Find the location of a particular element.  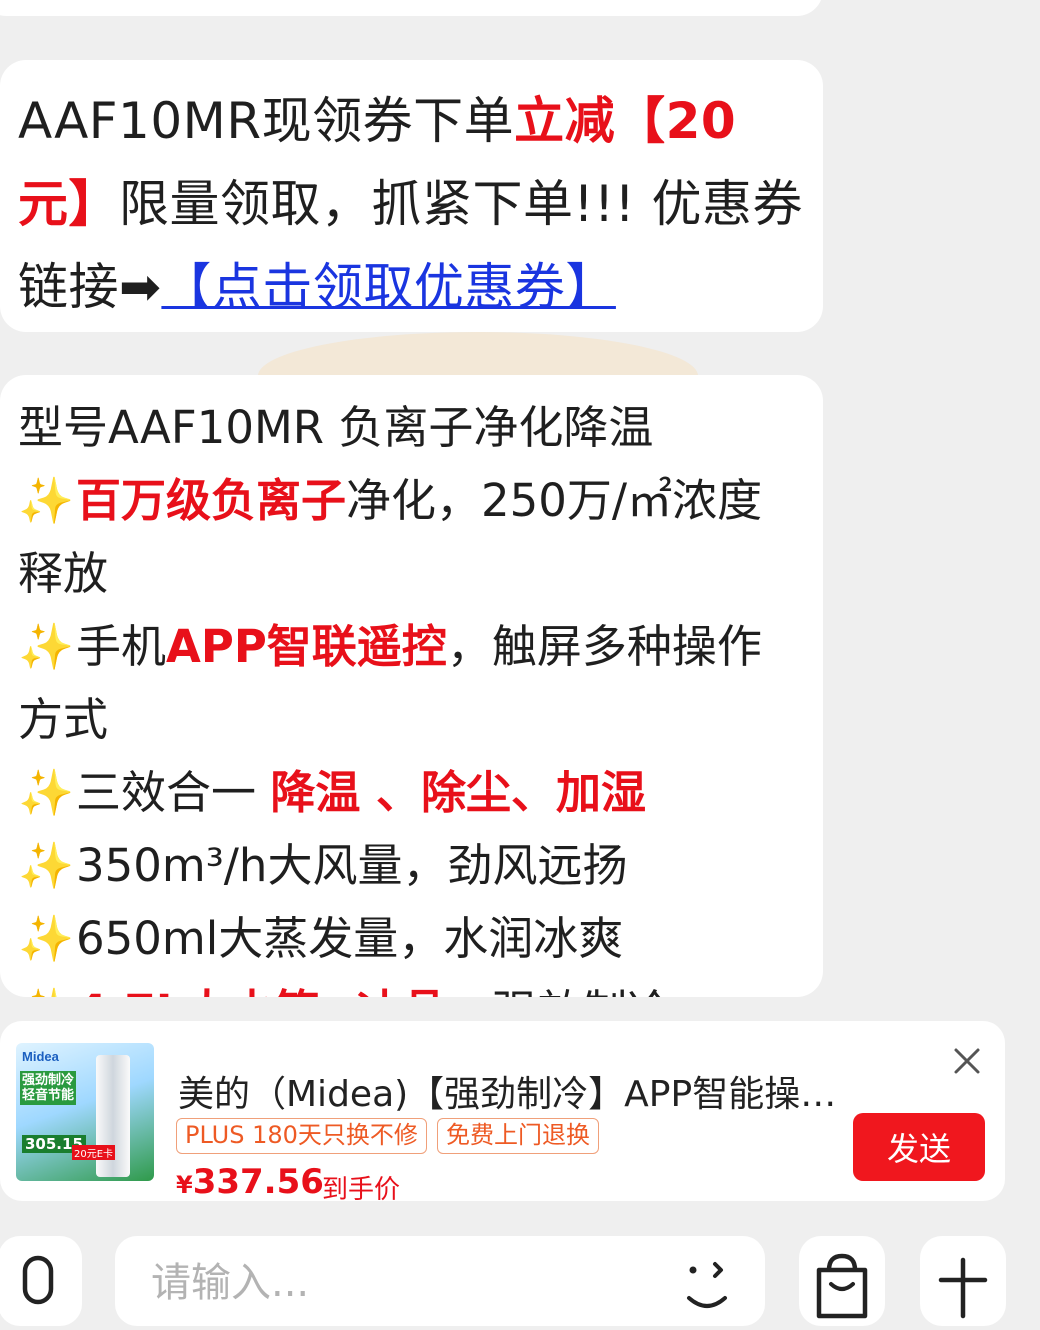

previous-message-bubble is located at coordinates (411, 8).